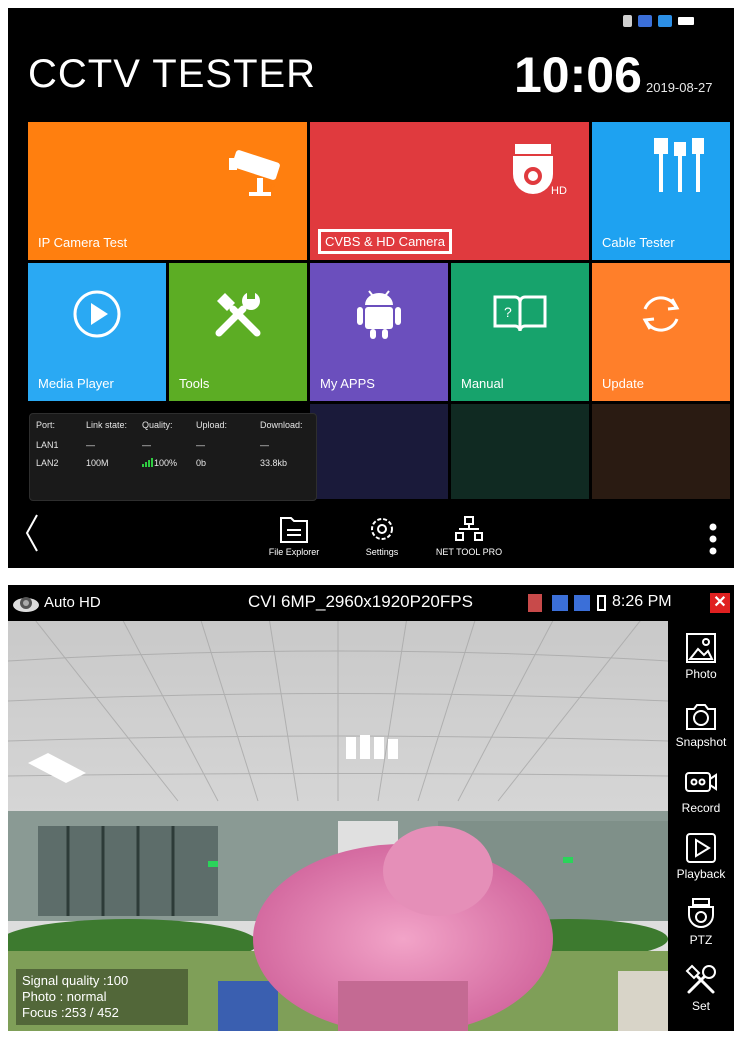 The width and height of the screenshot is (742, 1041). Describe the element at coordinates (347, 383) in the screenshot. I see `tile-label: My APPS` at that location.